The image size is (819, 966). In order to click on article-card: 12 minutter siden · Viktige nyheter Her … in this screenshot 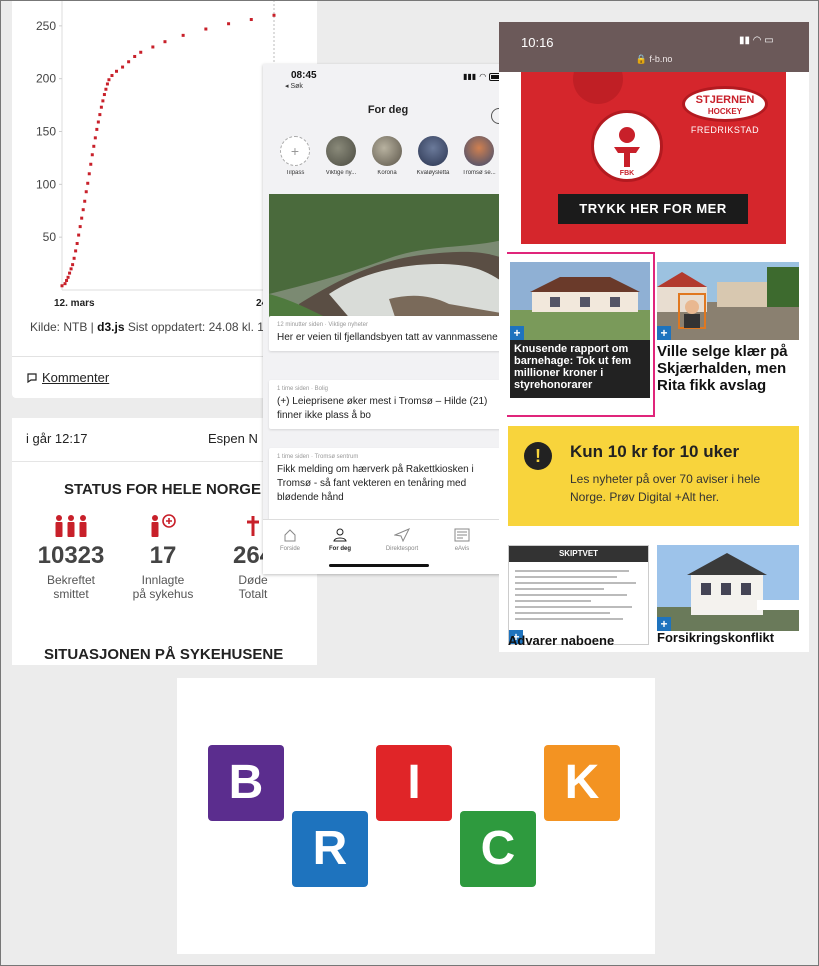, I will do `click(388, 333)`.